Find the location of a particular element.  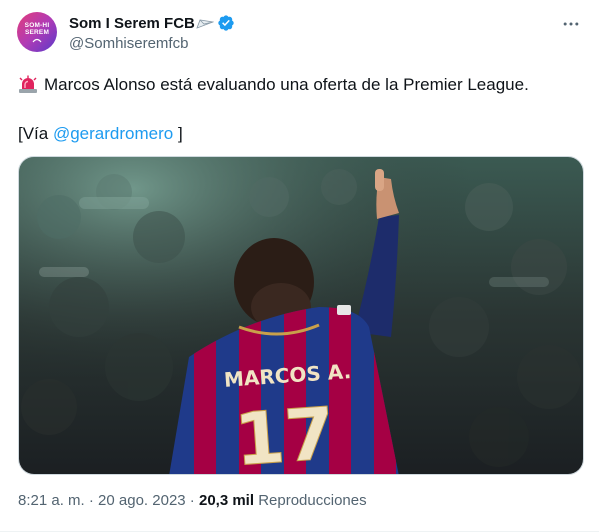

avatar: SOM-HI SEREM is located at coordinates (37, 32).